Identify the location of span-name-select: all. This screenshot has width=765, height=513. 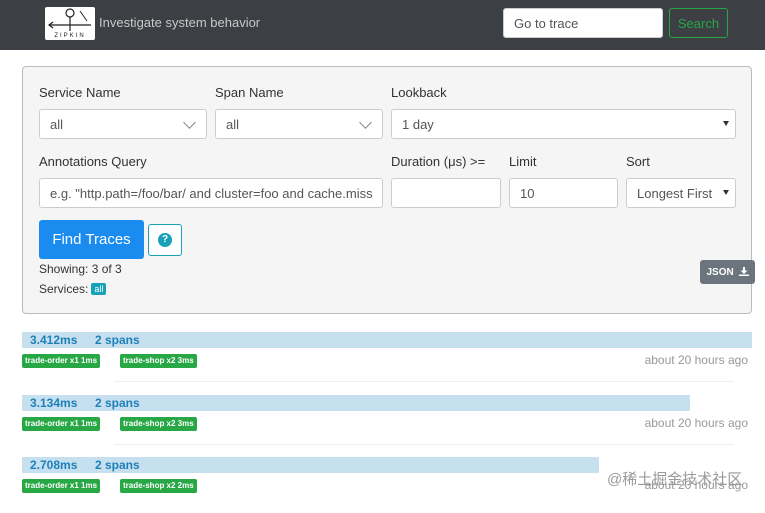
(299, 124).